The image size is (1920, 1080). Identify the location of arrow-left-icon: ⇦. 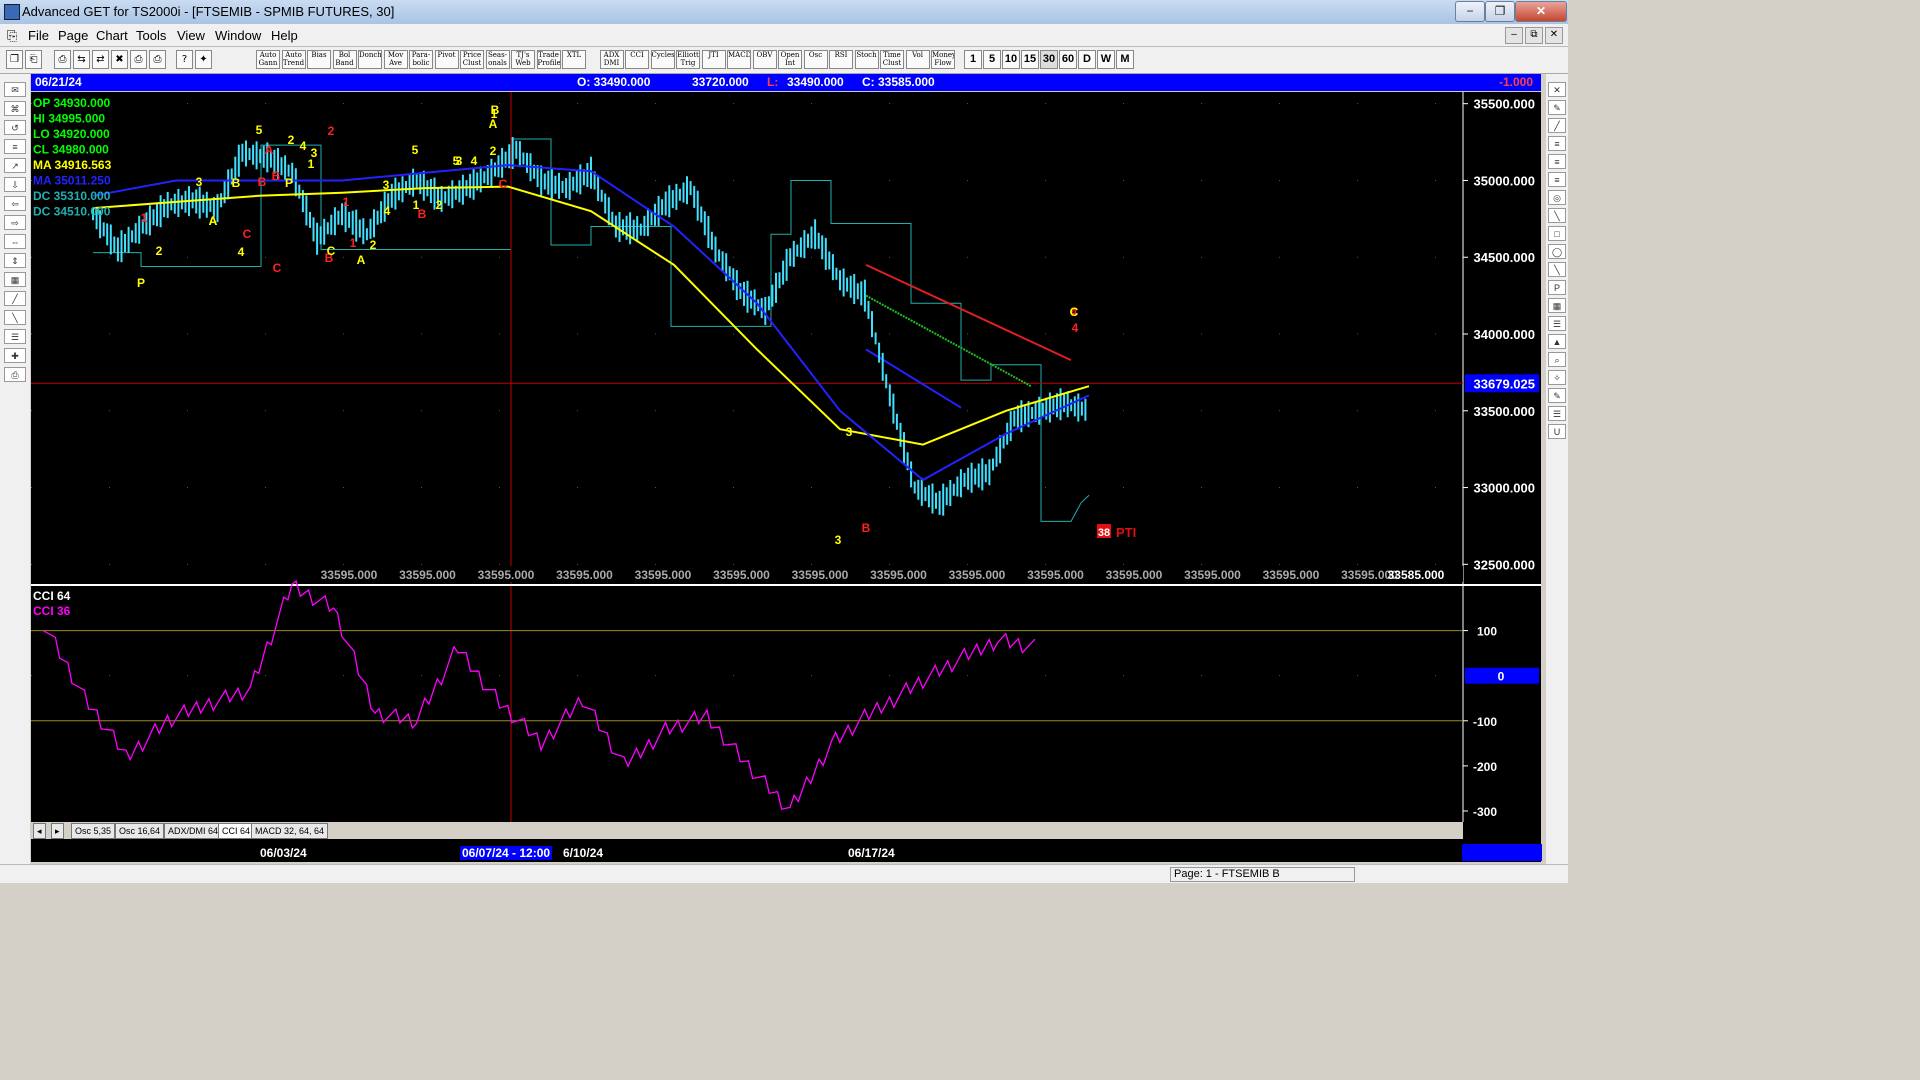
(15, 203).